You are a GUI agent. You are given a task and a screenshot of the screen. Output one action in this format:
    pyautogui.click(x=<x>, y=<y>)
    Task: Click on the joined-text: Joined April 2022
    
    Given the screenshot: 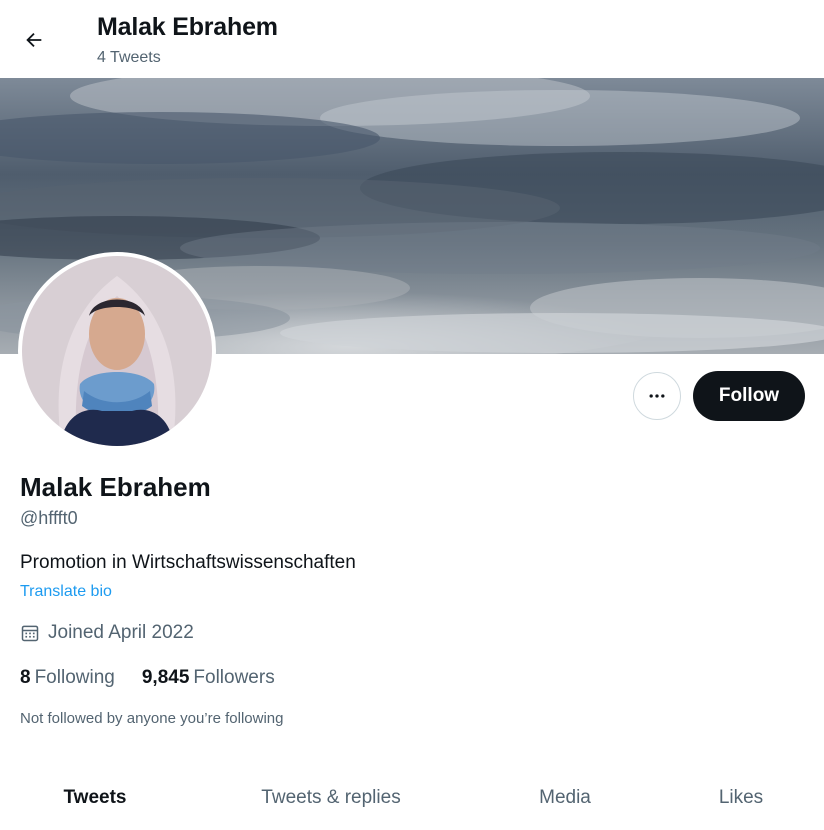 What is the action you would take?
    pyautogui.click(x=121, y=632)
    